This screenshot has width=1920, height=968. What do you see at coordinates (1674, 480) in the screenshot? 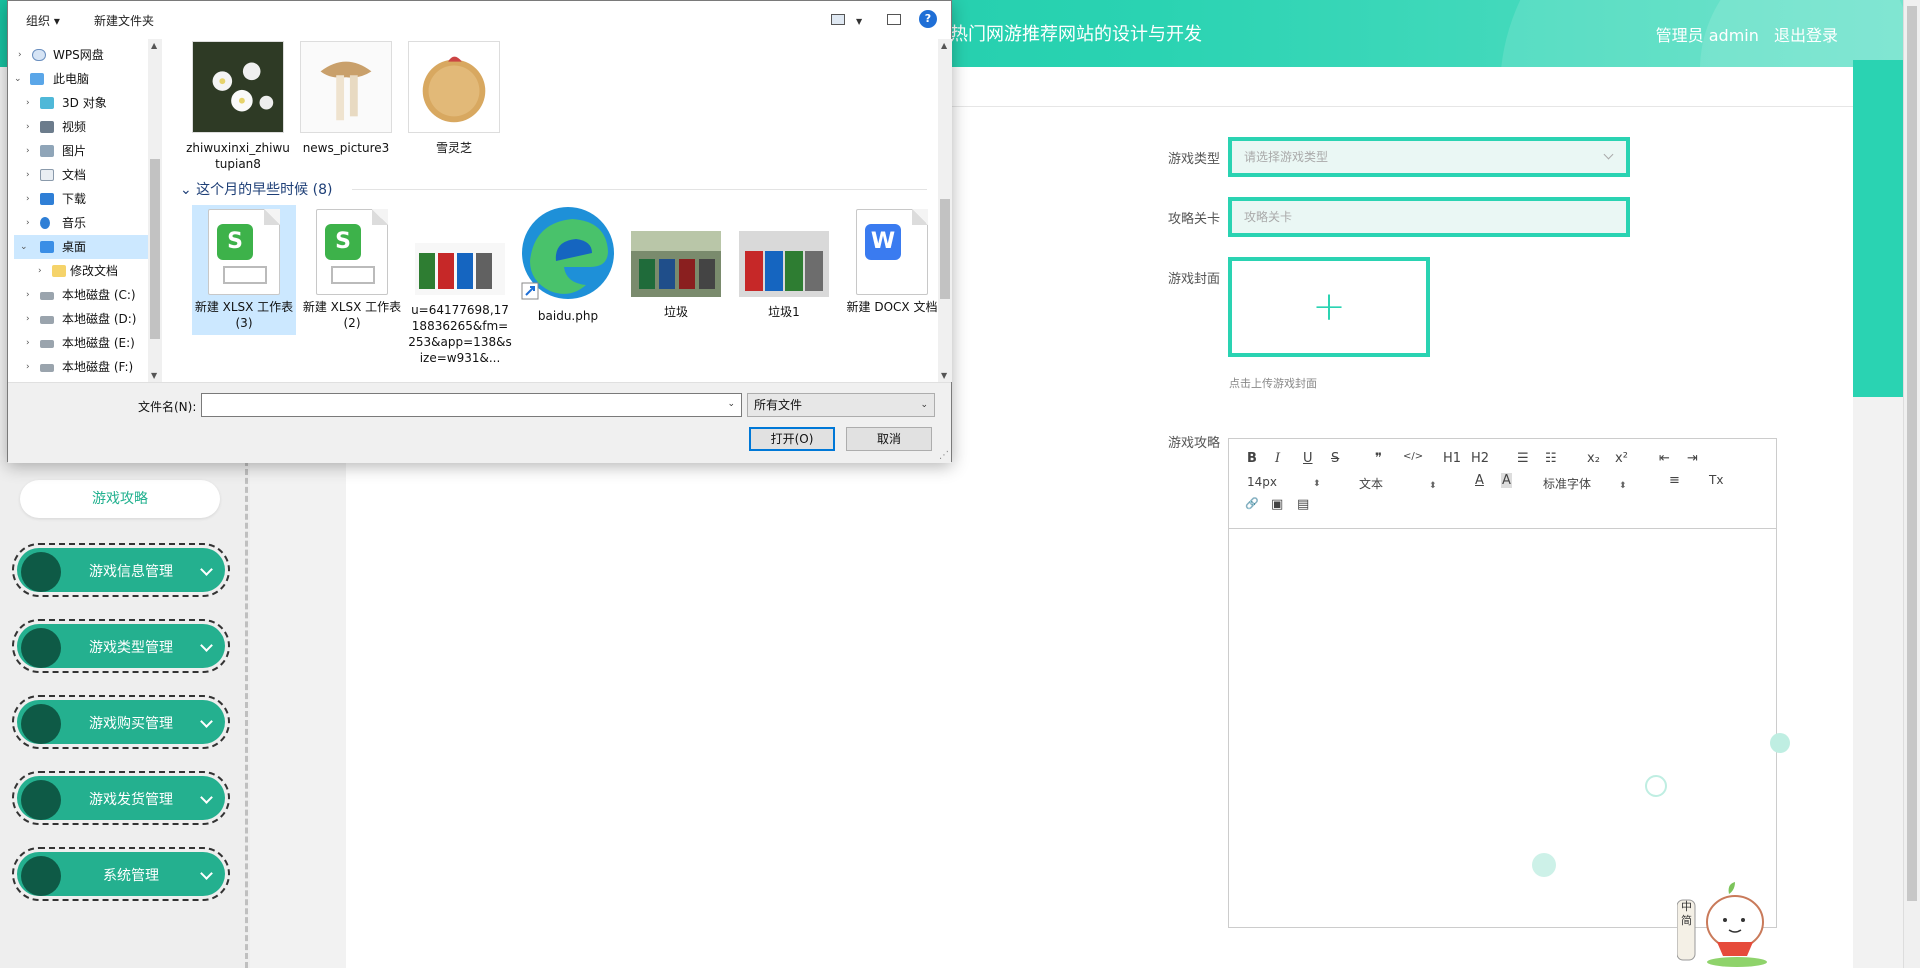
I see `align-icon: ≡` at bounding box center [1674, 480].